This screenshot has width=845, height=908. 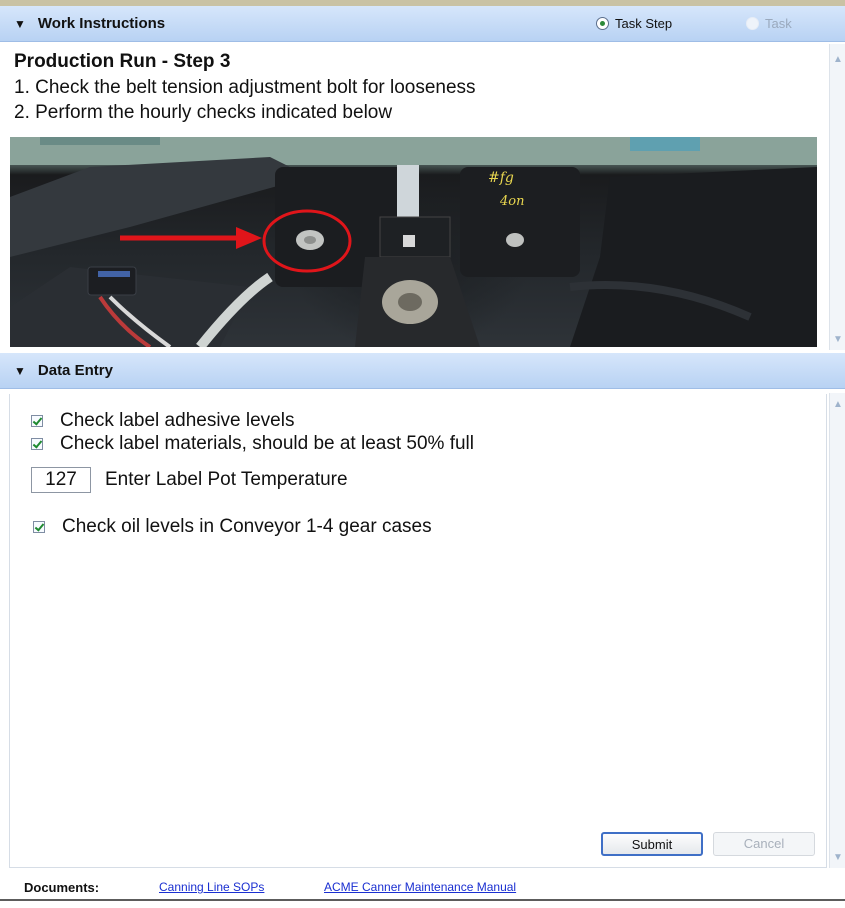 I want to click on right-bolt, so click(x=515, y=240).